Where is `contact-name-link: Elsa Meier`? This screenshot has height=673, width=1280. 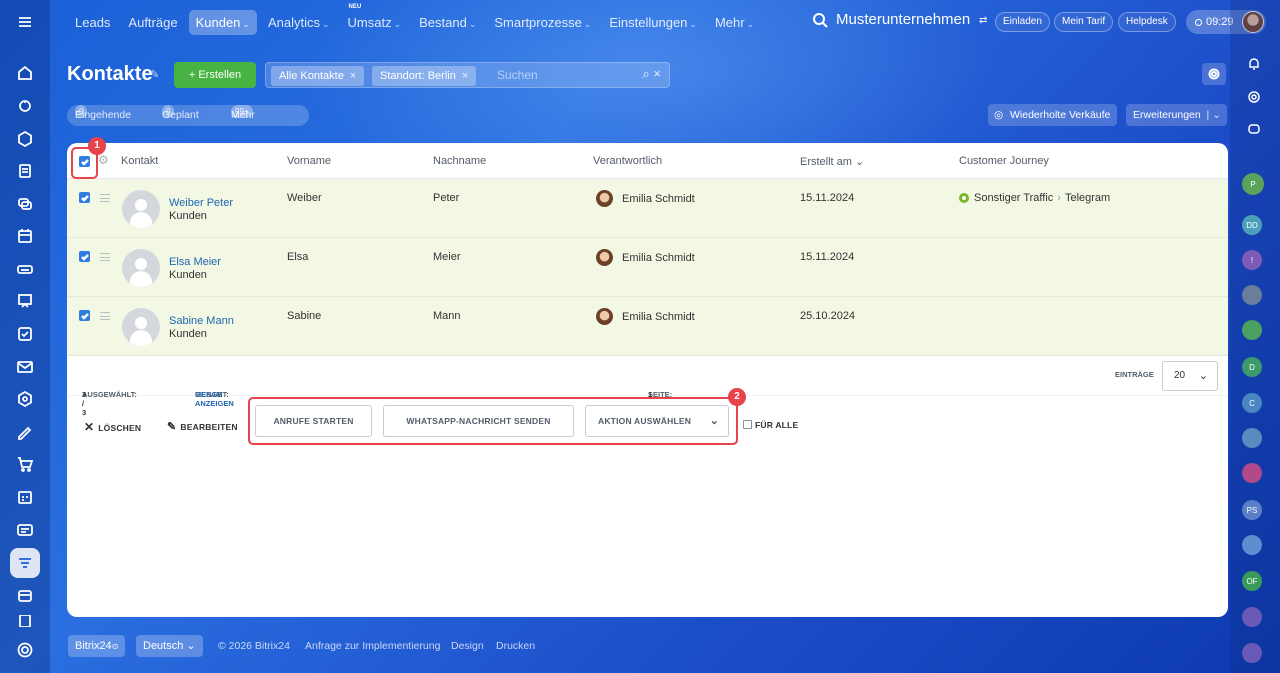
contact-name-link: Elsa Meier is located at coordinates (195, 262).